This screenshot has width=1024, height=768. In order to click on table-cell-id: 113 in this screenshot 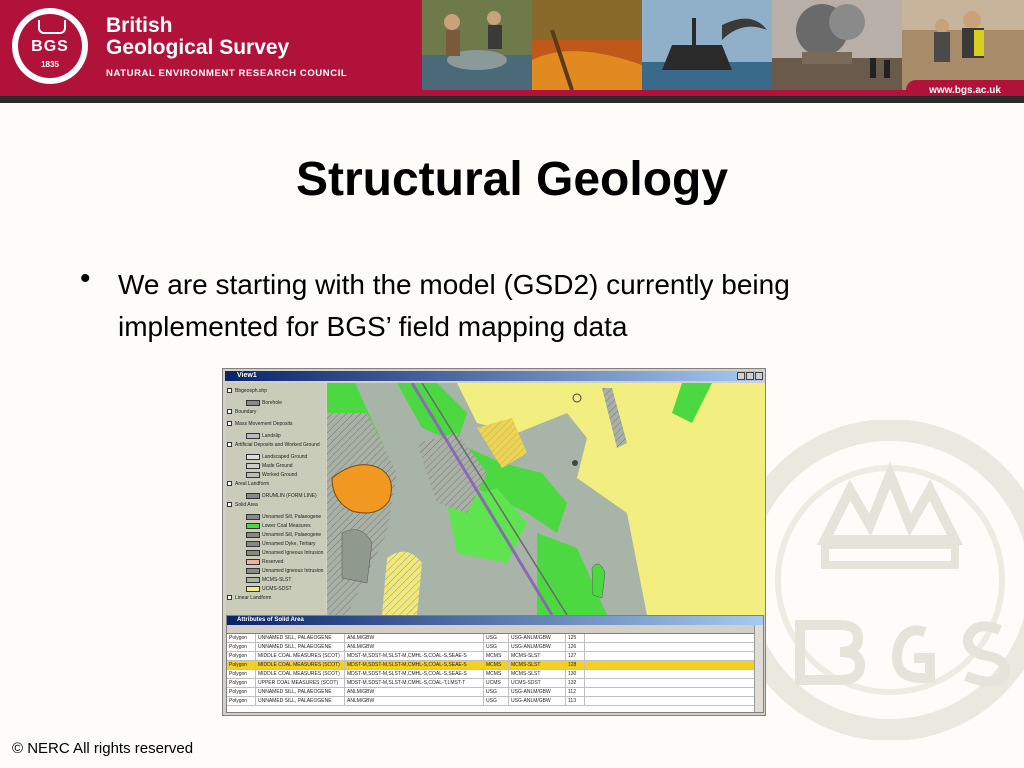, I will do `click(575, 701)`.